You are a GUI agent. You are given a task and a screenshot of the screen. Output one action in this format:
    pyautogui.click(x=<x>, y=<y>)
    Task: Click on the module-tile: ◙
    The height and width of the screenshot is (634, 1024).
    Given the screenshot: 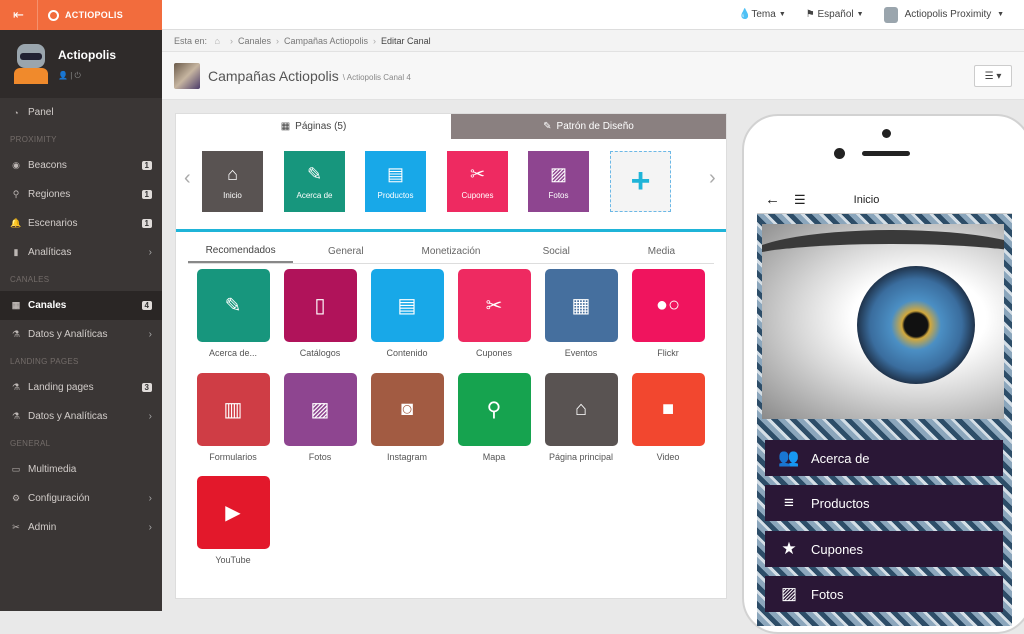 What is the action you would take?
    pyautogui.click(x=407, y=409)
    